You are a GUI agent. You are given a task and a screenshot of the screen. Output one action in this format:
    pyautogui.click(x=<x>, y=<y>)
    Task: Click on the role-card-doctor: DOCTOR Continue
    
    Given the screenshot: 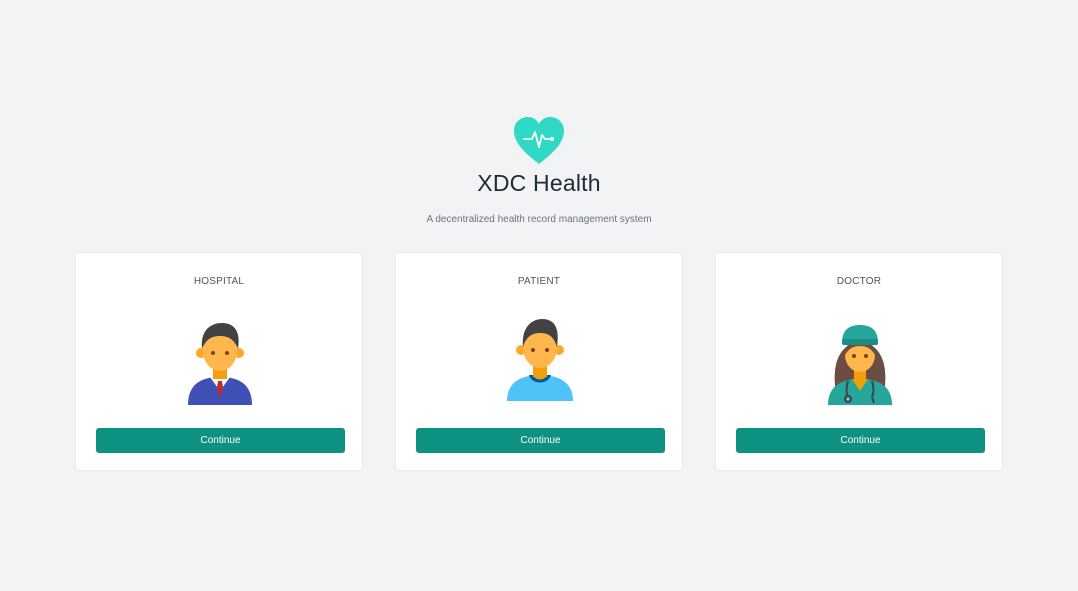 What is the action you would take?
    pyautogui.click(x=859, y=361)
    